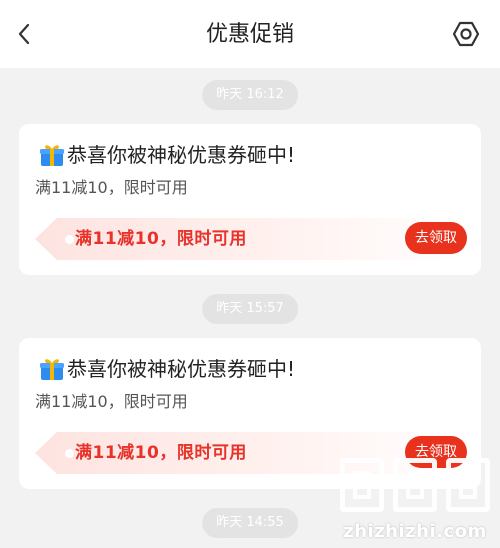  What do you see at coordinates (250, 309) in the screenshot?
I see `timestamp: 昨天 15:57` at bounding box center [250, 309].